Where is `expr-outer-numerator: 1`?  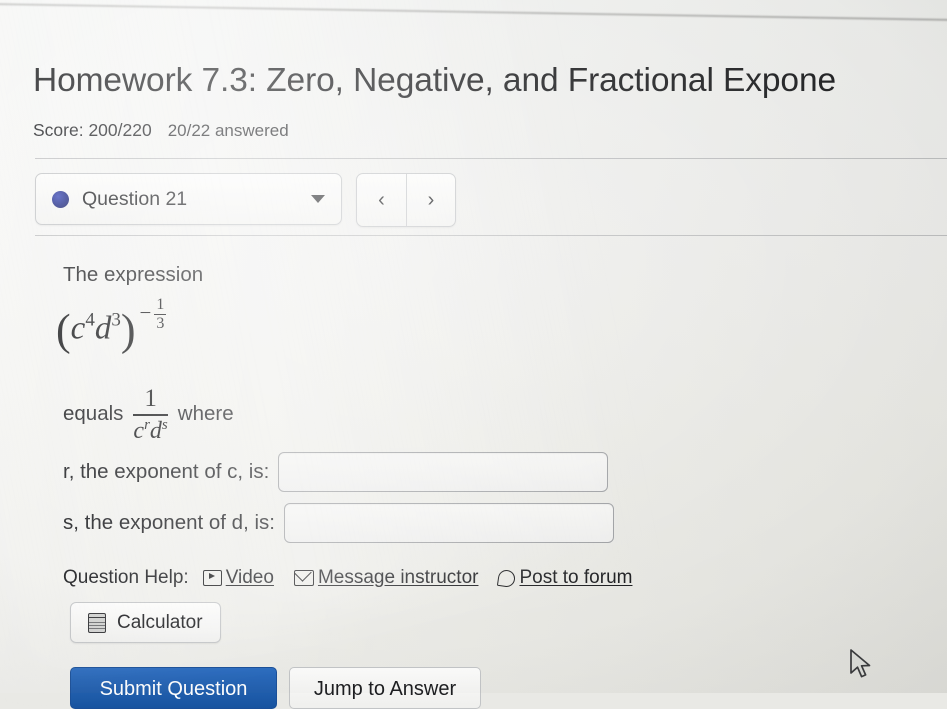 expr-outer-numerator: 1 is located at coordinates (160, 304).